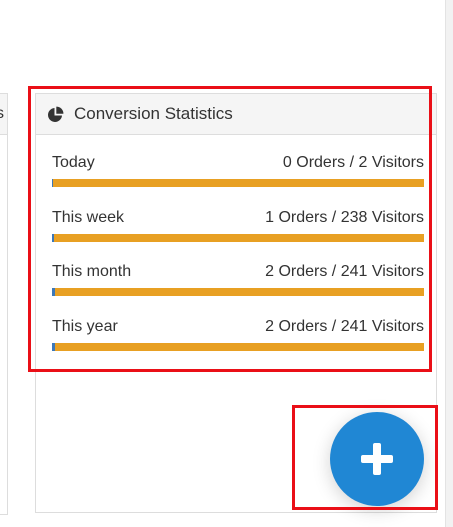 This screenshot has height=527, width=453. Describe the element at coordinates (4, 304) in the screenshot. I see `adjacent-panel: s` at that location.